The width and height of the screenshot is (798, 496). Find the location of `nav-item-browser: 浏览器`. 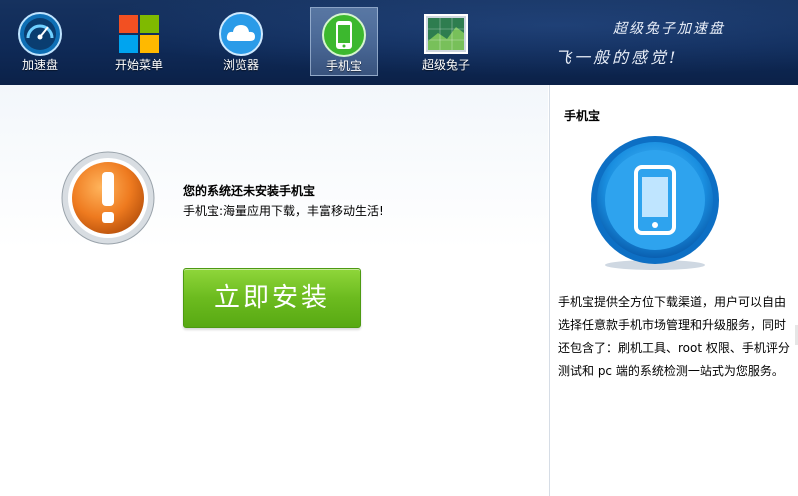

nav-item-browser: 浏览器 is located at coordinates (241, 41).